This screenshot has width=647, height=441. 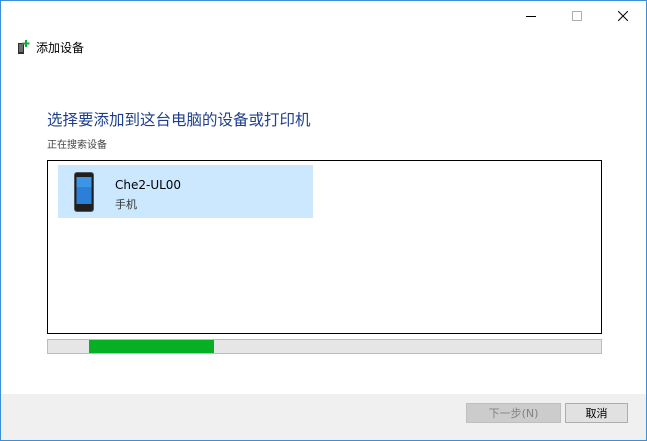 I want to click on progress-fill, so click(x=151, y=346).